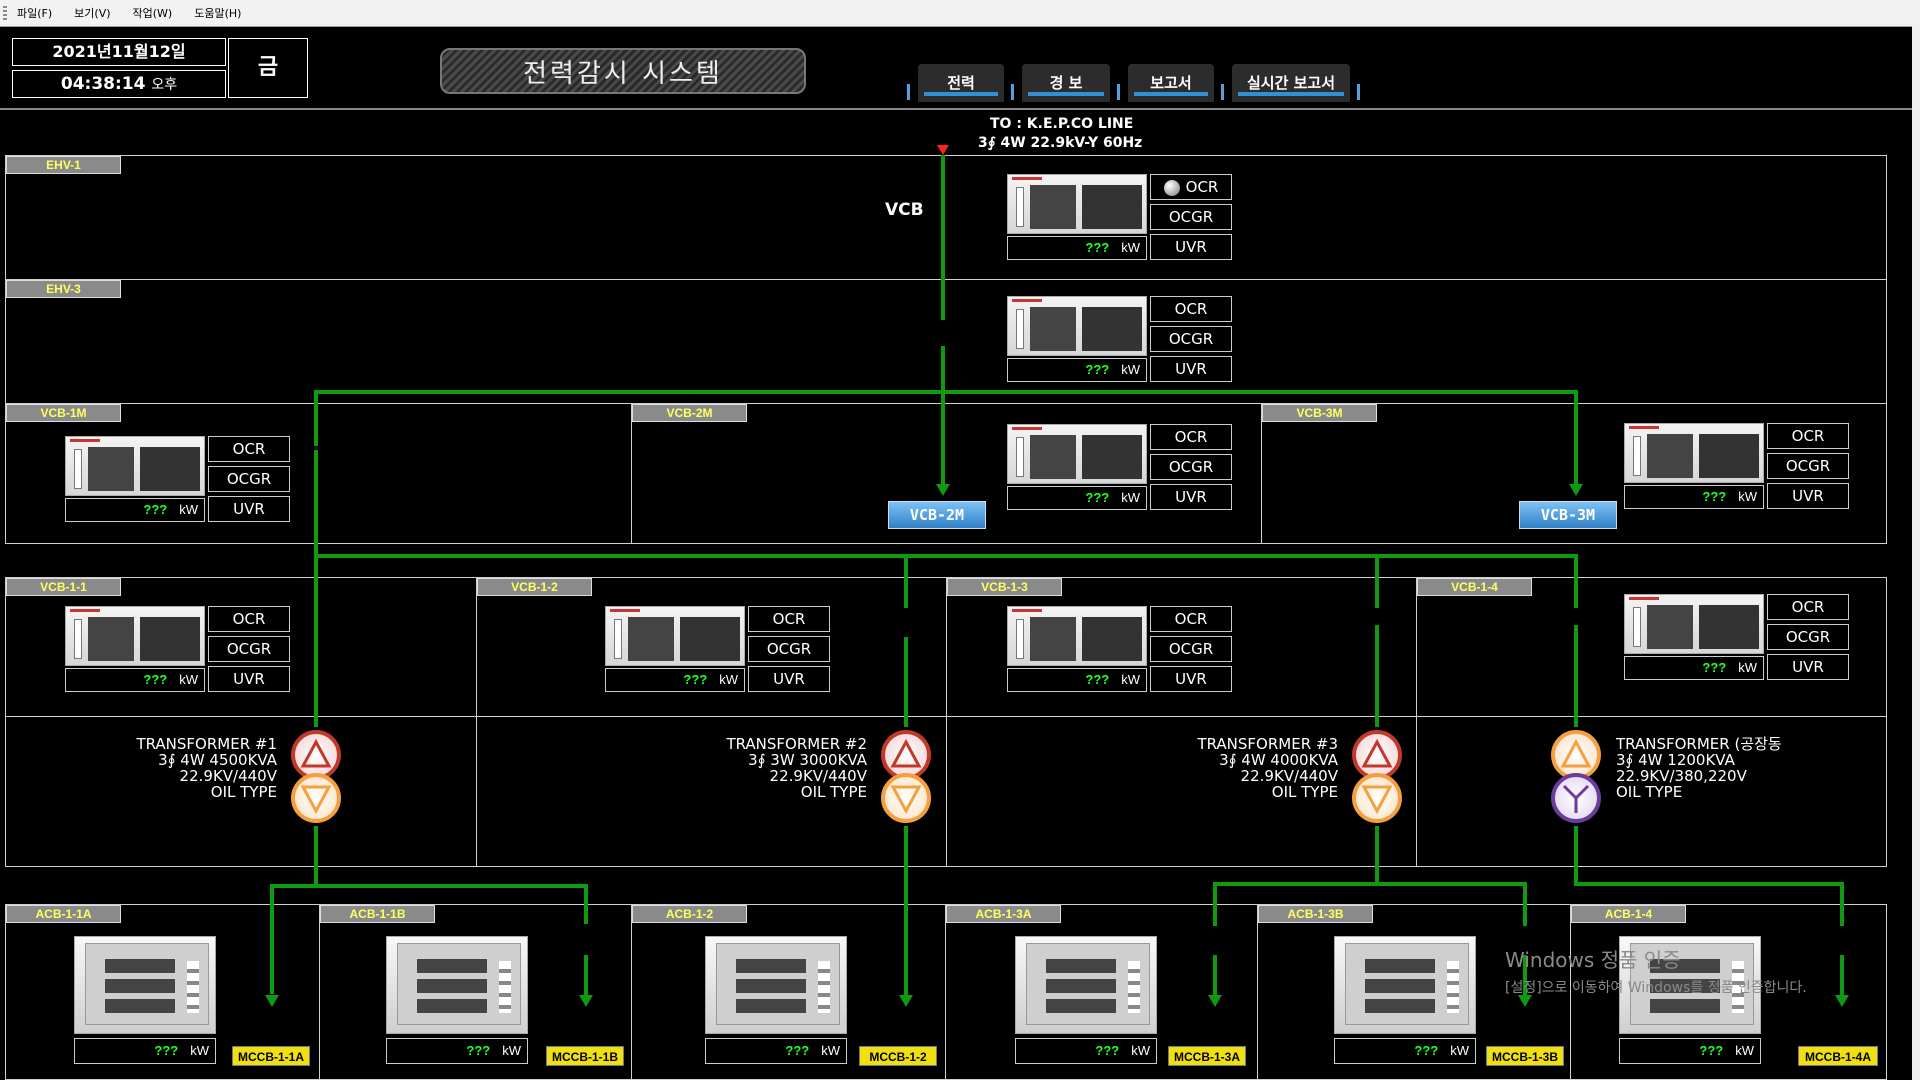  What do you see at coordinates (1377, 676) in the screenshot?
I see `feeder-vcb13` at bounding box center [1377, 676].